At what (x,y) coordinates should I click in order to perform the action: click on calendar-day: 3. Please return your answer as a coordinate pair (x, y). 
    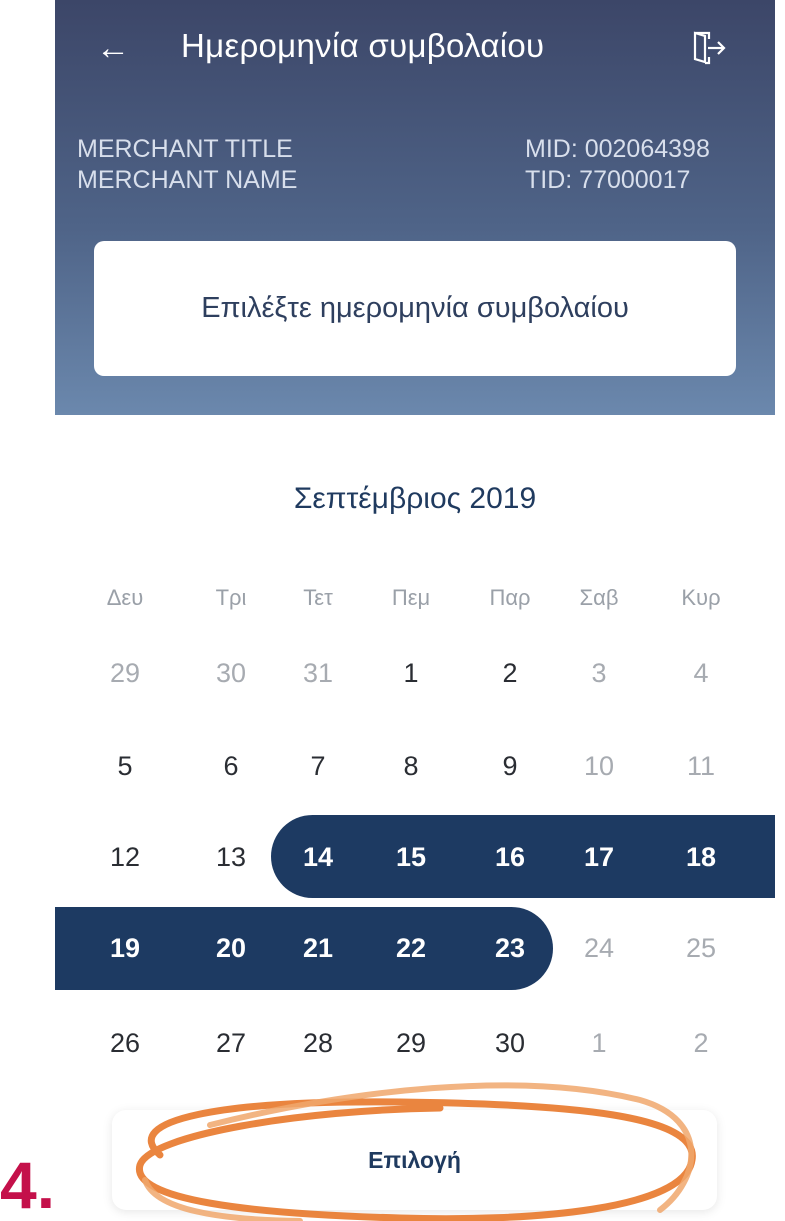
    Looking at the image, I should click on (599, 673).